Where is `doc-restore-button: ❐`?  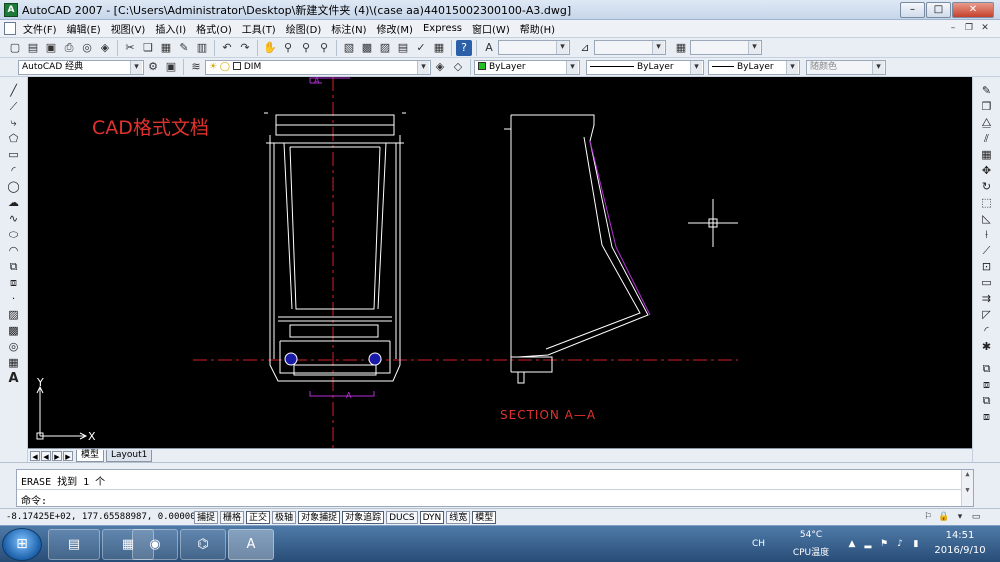 doc-restore-button: ❐ is located at coordinates (969, 28).